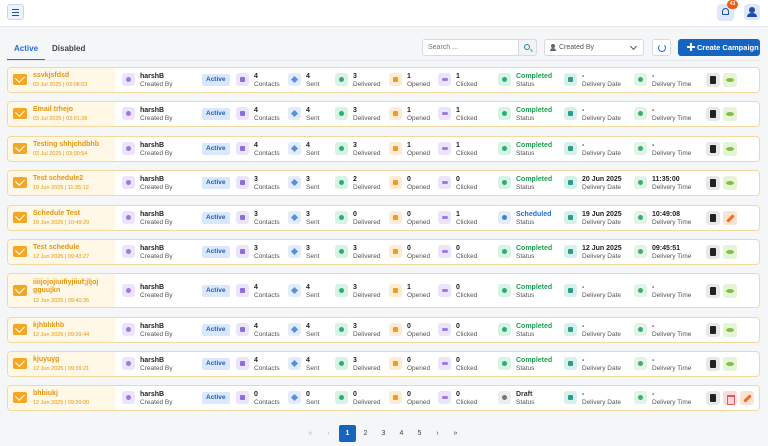  I want to click on delivery-date-value: -, so click(583, 110).